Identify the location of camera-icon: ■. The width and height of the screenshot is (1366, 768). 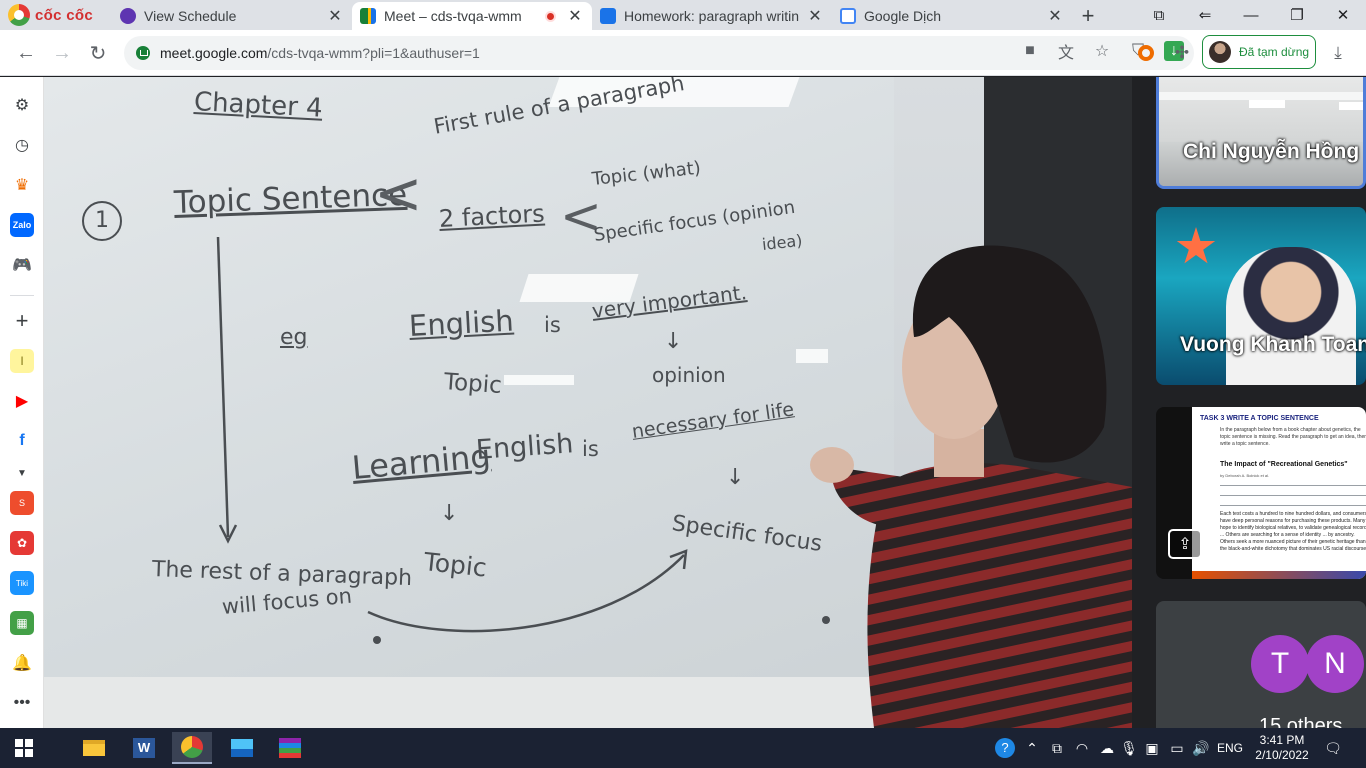
(1030, 51).